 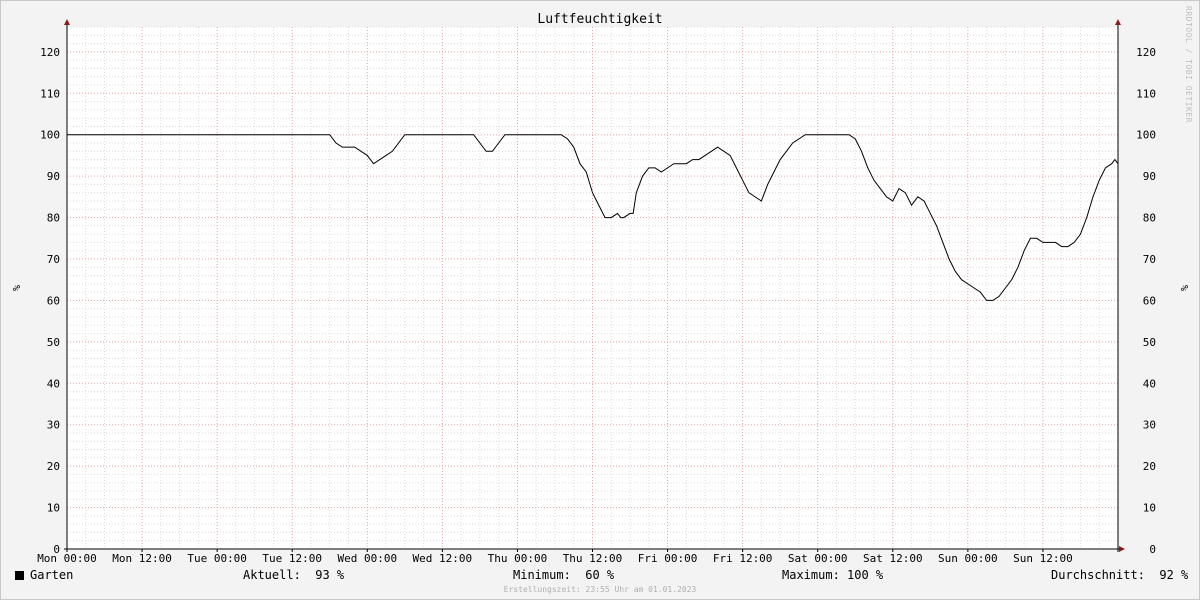 I want to click on x-tick-label: Sun 12:00, so click(x=1043, y=558).